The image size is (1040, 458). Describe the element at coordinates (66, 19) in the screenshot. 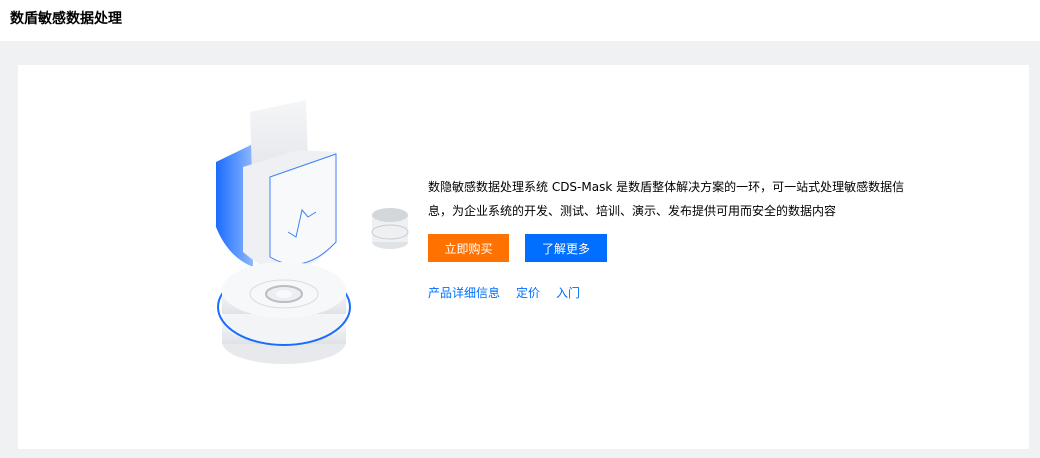

I see `page-title: 数盾敏感数据处理` at that location.